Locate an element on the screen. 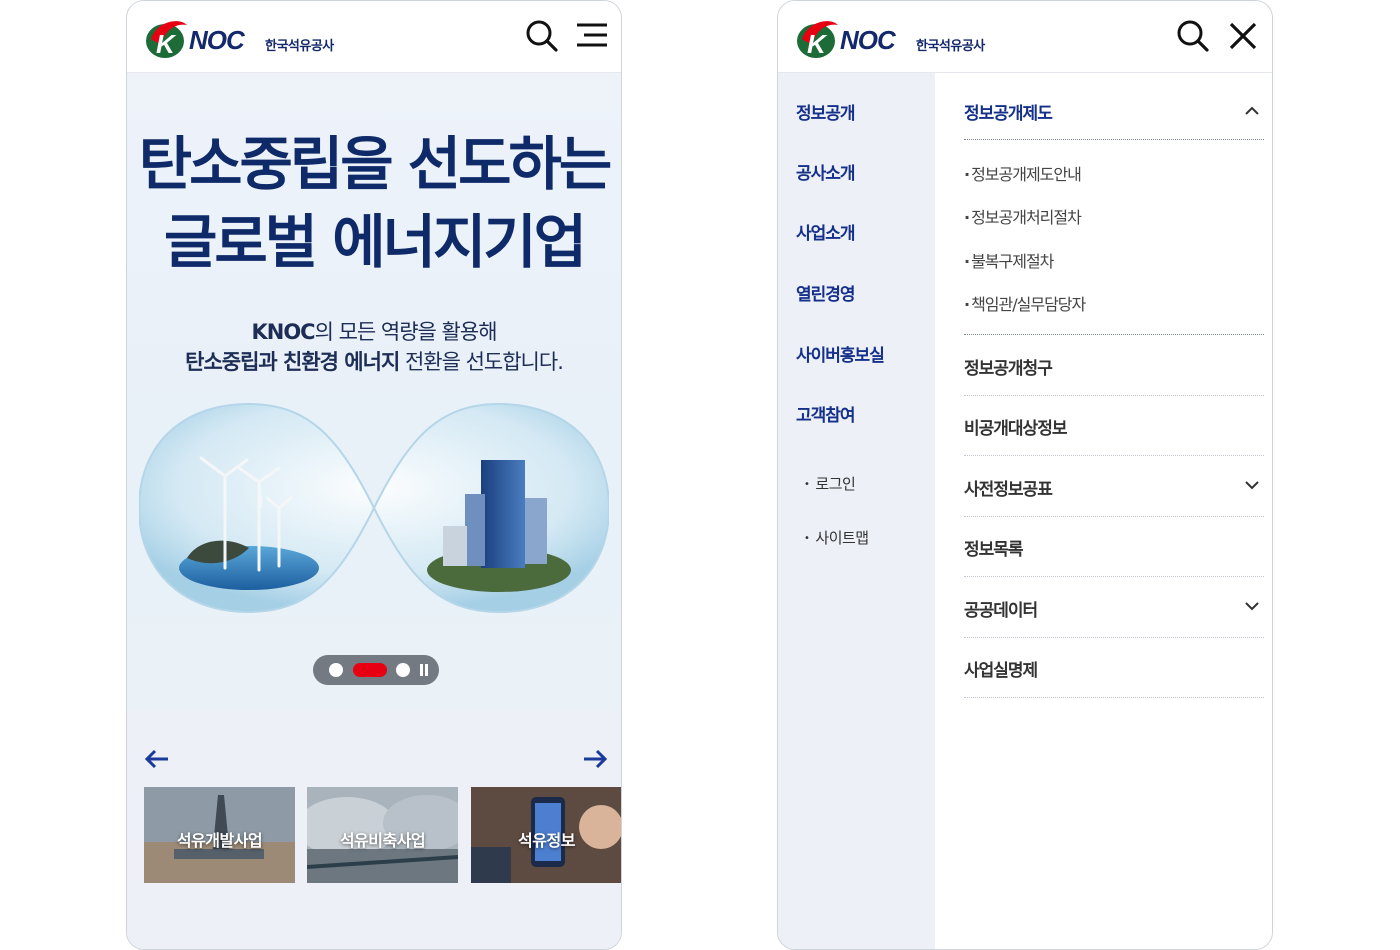 The width and height of the screenshot is (1400, 950). menu-cat-open-management: 열린경영 is located at coordinates (826, 292).